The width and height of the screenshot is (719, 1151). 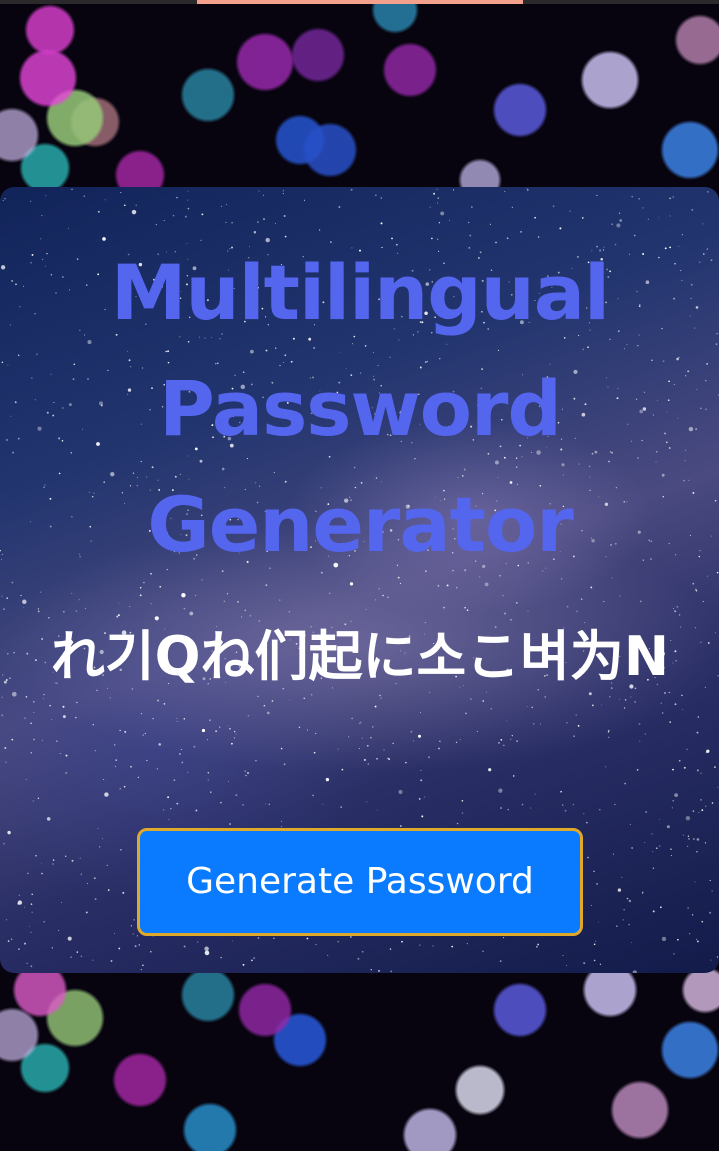 What do you see at coordinates (360, 882) in the screenshot?
I see `generate-password-button: Generate Password` at bounding box center [360, 882].